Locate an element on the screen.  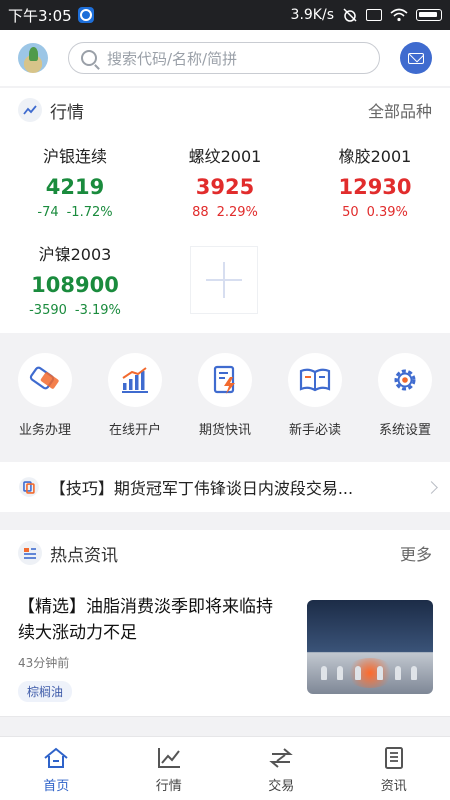
quote-change: -74 -1.72% is located at coordinates (75, 213).